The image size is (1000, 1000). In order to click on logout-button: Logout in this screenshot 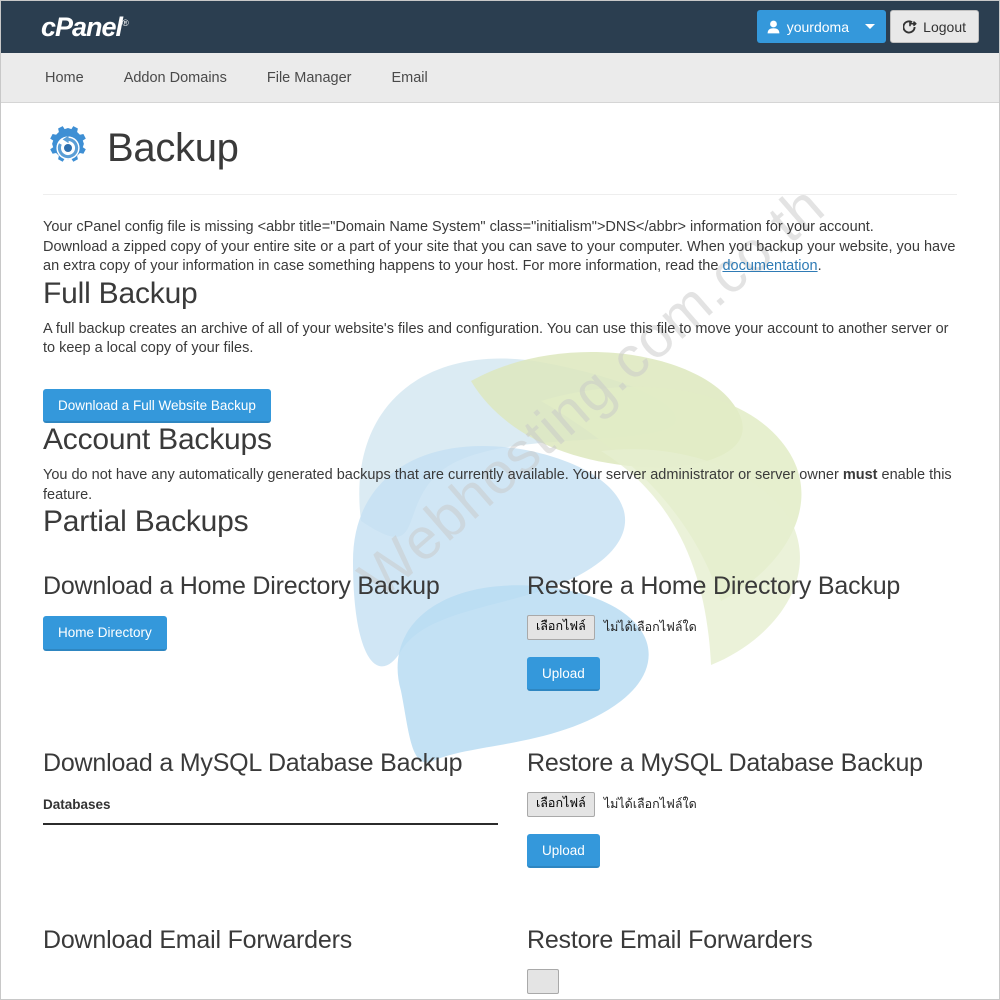, I will do `click(934, 26)`.